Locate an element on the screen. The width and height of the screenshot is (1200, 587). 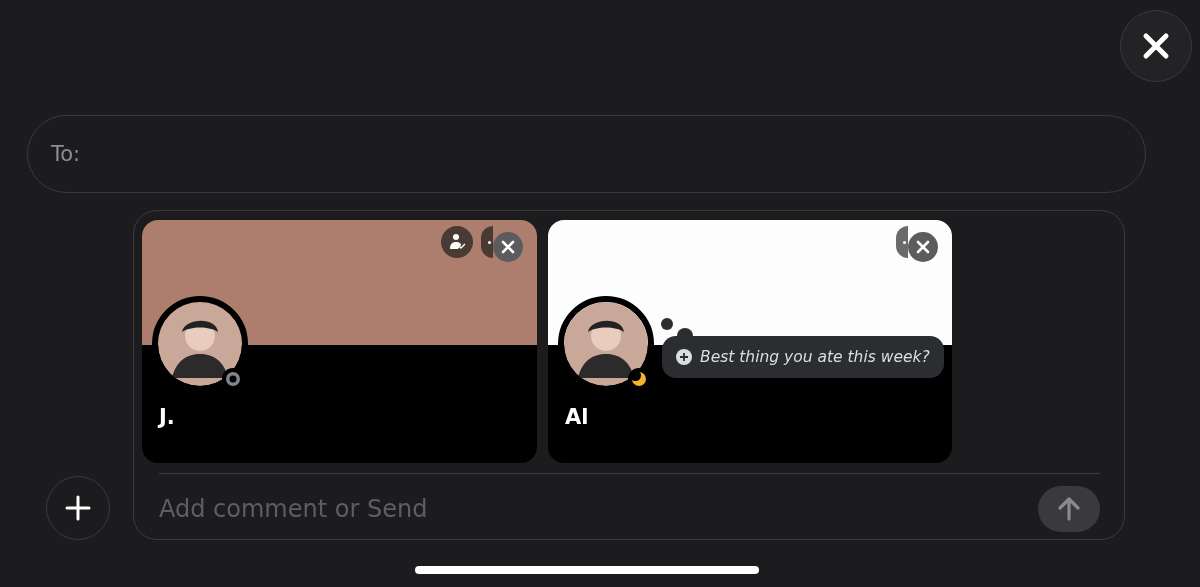
comment-field: Add comment or Send is located at coordinates (598, 509).